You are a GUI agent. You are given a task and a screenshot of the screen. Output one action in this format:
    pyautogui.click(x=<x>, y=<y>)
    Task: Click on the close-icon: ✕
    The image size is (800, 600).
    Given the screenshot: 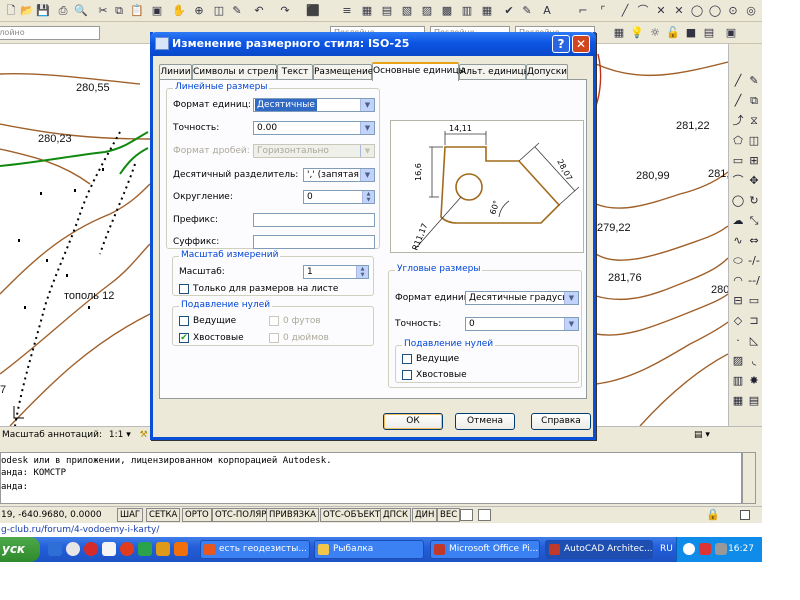 What is the action you would take?
    pyautogui.click(x=581, y=44)
    